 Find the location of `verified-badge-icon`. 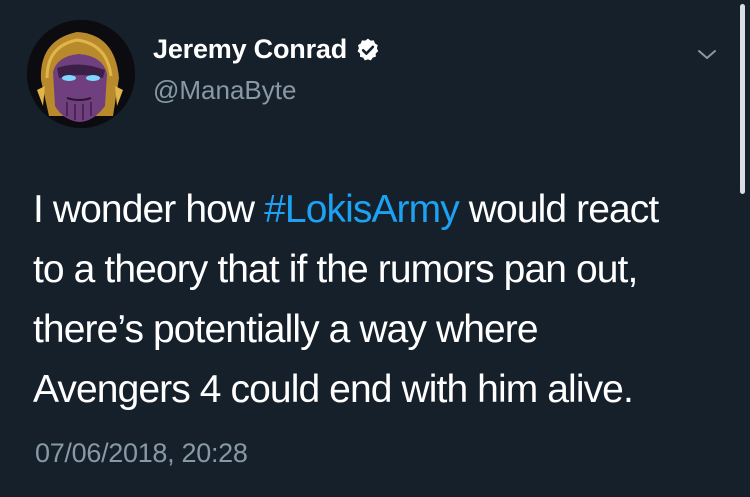

verified-badge-icon is located at coordinates (368, 50).